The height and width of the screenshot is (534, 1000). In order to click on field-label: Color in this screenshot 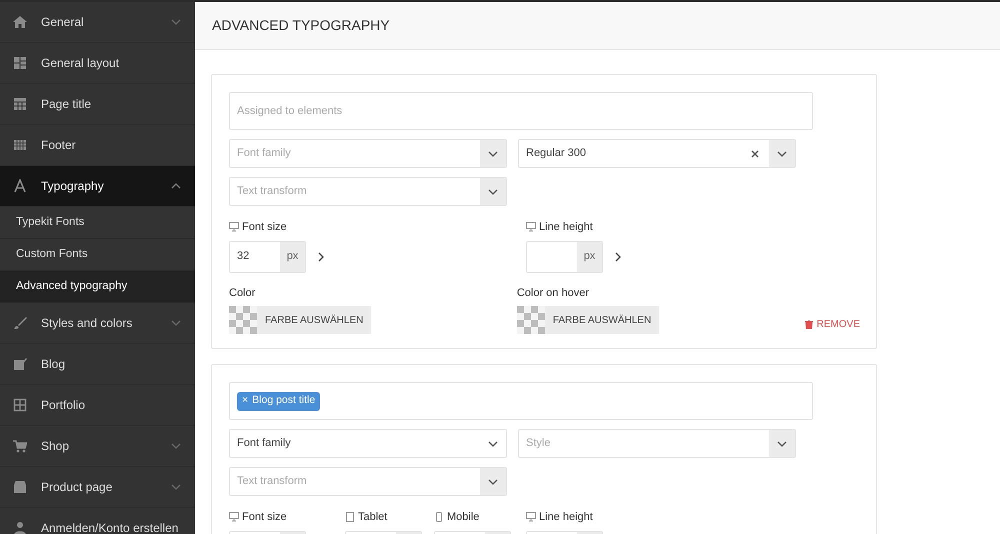, I will do `click(242, 293)`.